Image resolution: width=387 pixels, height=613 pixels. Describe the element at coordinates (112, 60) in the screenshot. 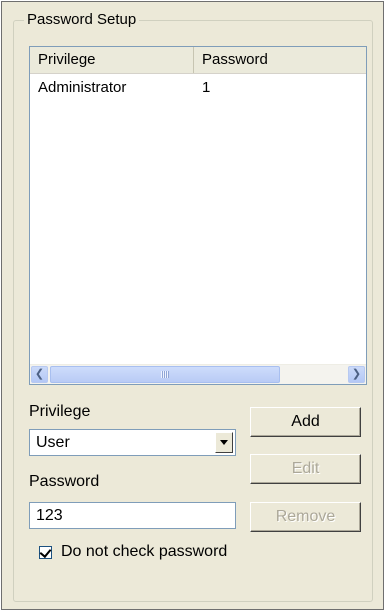

I see `column-header-privilege: Privilege` at that location.